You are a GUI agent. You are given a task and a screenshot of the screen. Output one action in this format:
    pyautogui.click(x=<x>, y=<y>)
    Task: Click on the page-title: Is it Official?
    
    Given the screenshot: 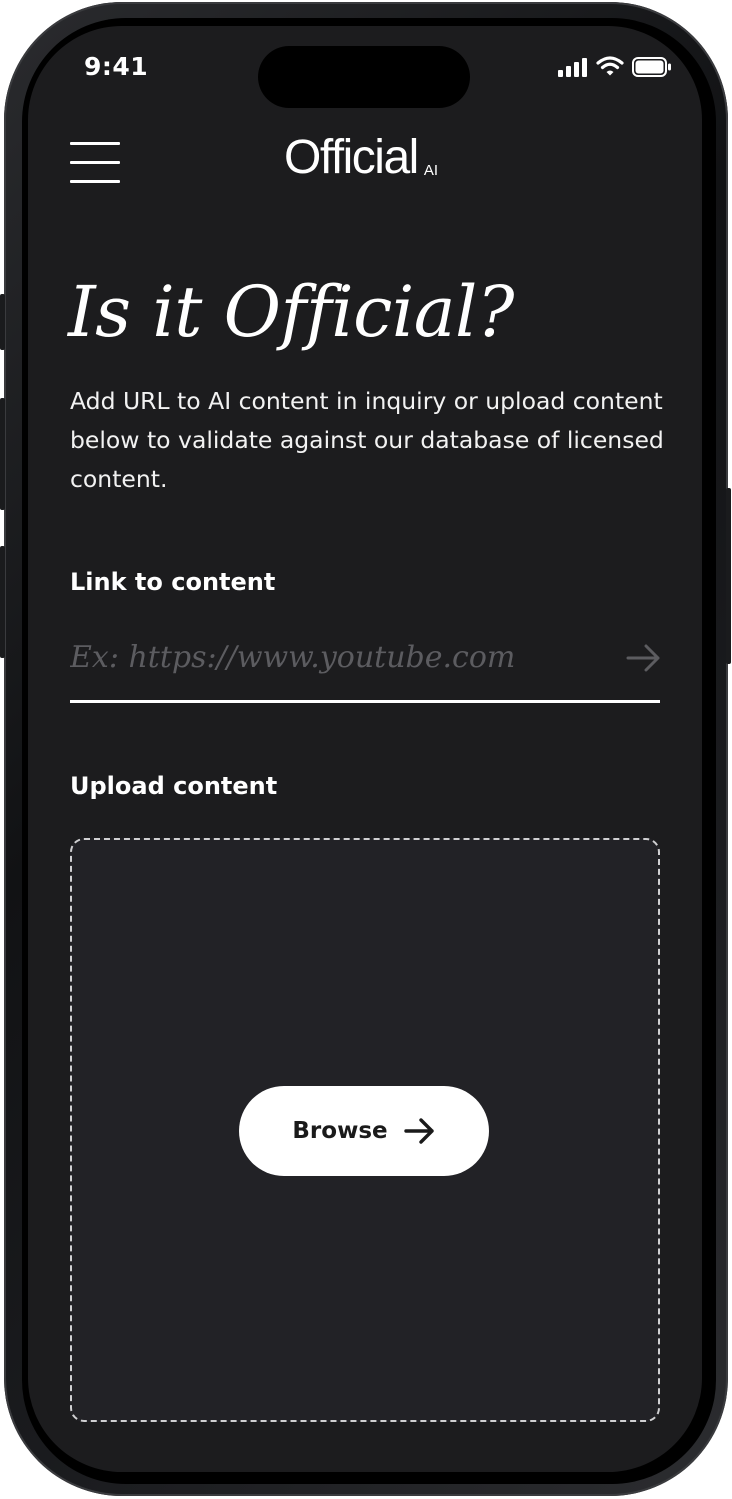 What is the action you would take?
    pyautogui.click(x=291, y=312)
    